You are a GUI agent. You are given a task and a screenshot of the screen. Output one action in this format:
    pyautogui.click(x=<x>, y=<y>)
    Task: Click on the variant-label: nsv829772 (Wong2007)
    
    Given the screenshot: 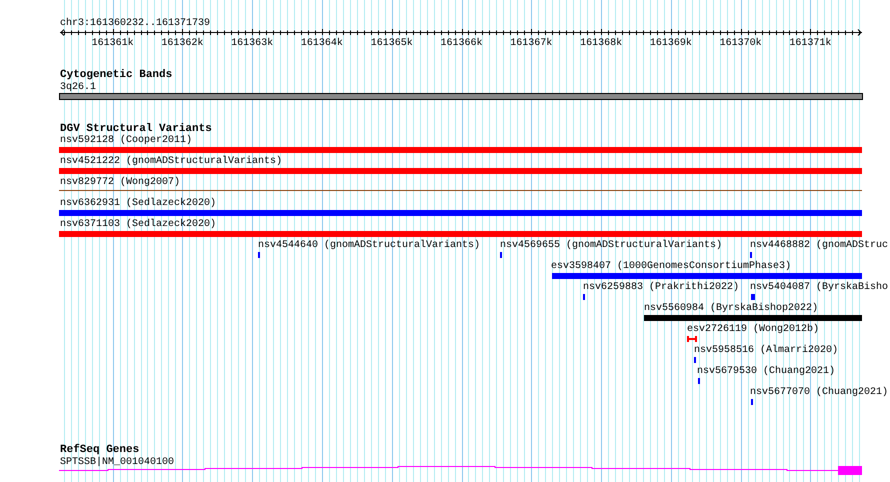 What is the action you would take?
    pyautogui.click(x=120, y=182)
    